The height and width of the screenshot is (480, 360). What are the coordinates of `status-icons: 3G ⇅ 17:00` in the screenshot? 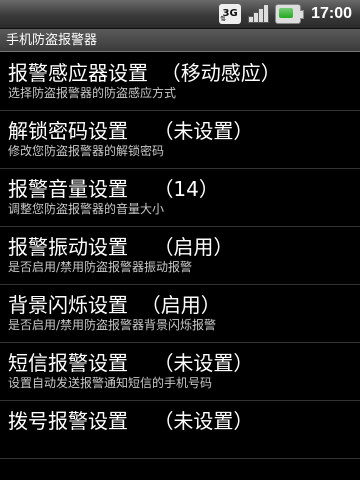 It's located at (285, 14).